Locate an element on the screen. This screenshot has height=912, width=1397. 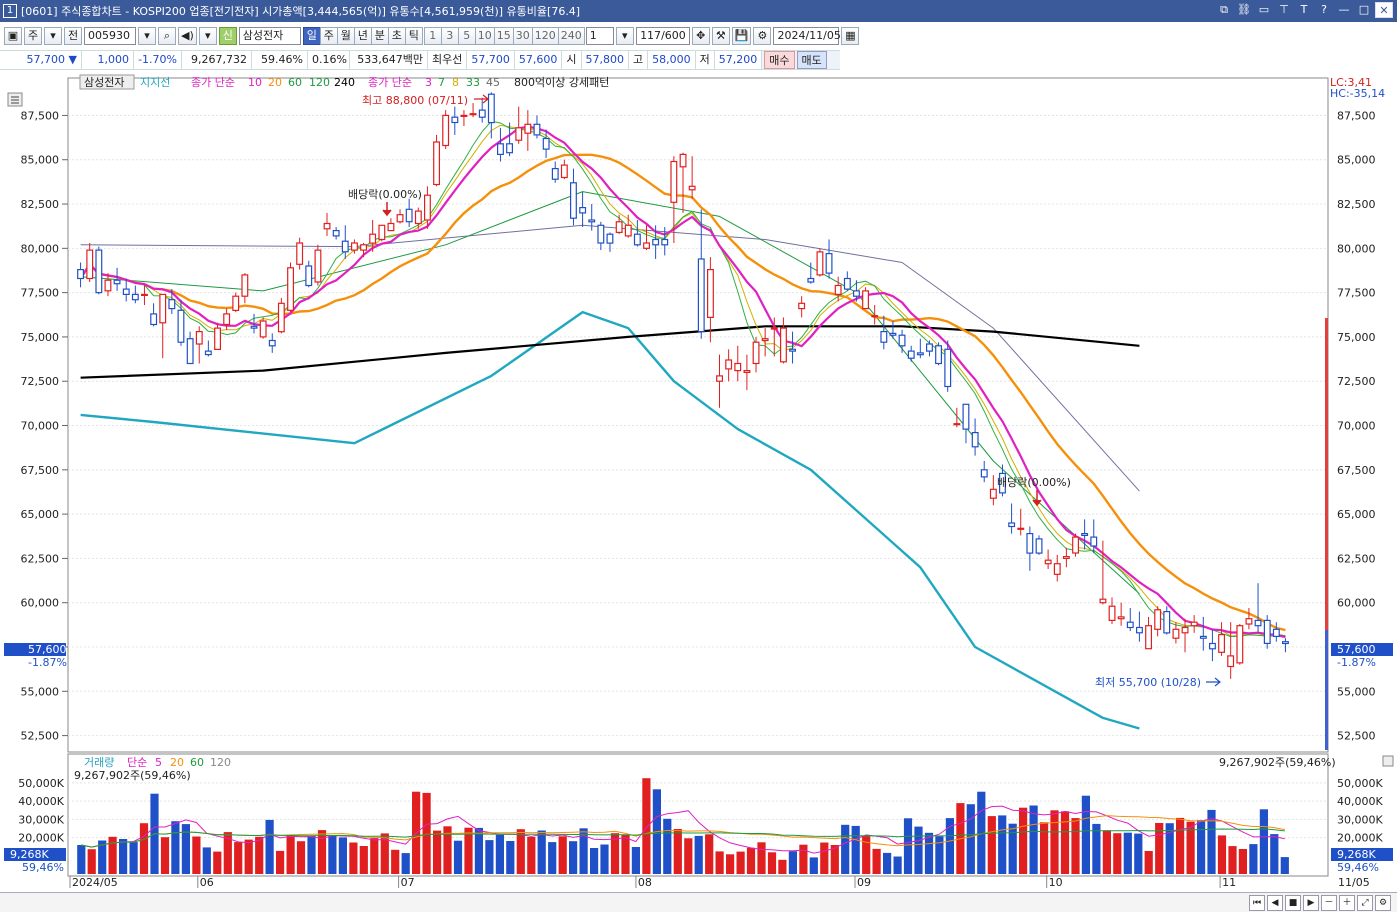
maximize-icon: □ is located at coordinates (1364, 10).